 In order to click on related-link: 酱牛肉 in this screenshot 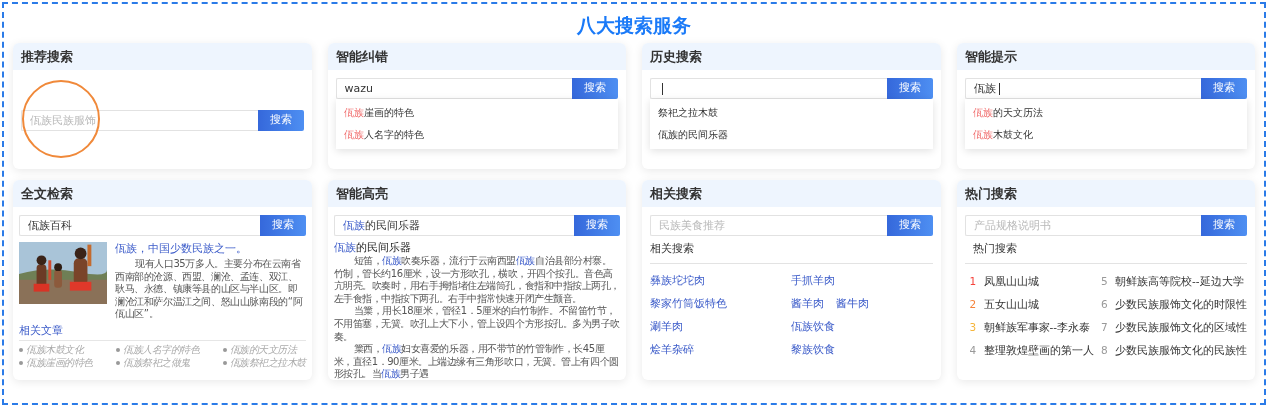, I will do `click(853, 302)`.